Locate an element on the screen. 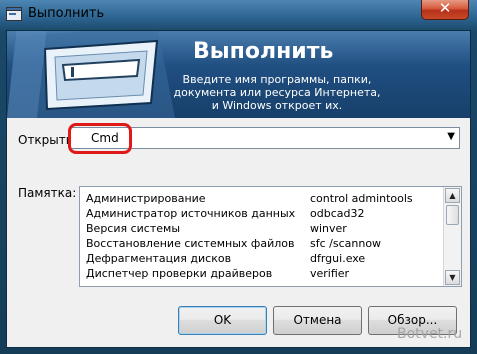 The height and width of the screenshot is (354, 477). memo-item-command: odbcad32 is located at coordinates (337, 213).